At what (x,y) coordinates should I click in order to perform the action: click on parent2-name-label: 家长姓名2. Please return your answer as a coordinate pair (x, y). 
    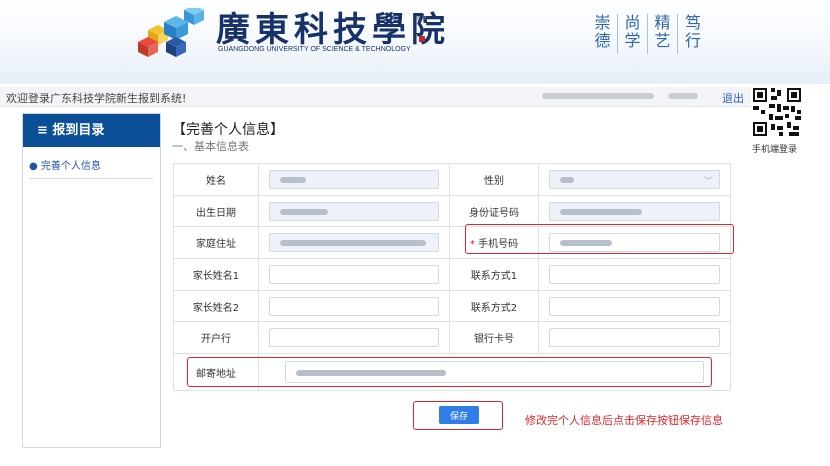
    Looking at the image, I should click on (216, 306).